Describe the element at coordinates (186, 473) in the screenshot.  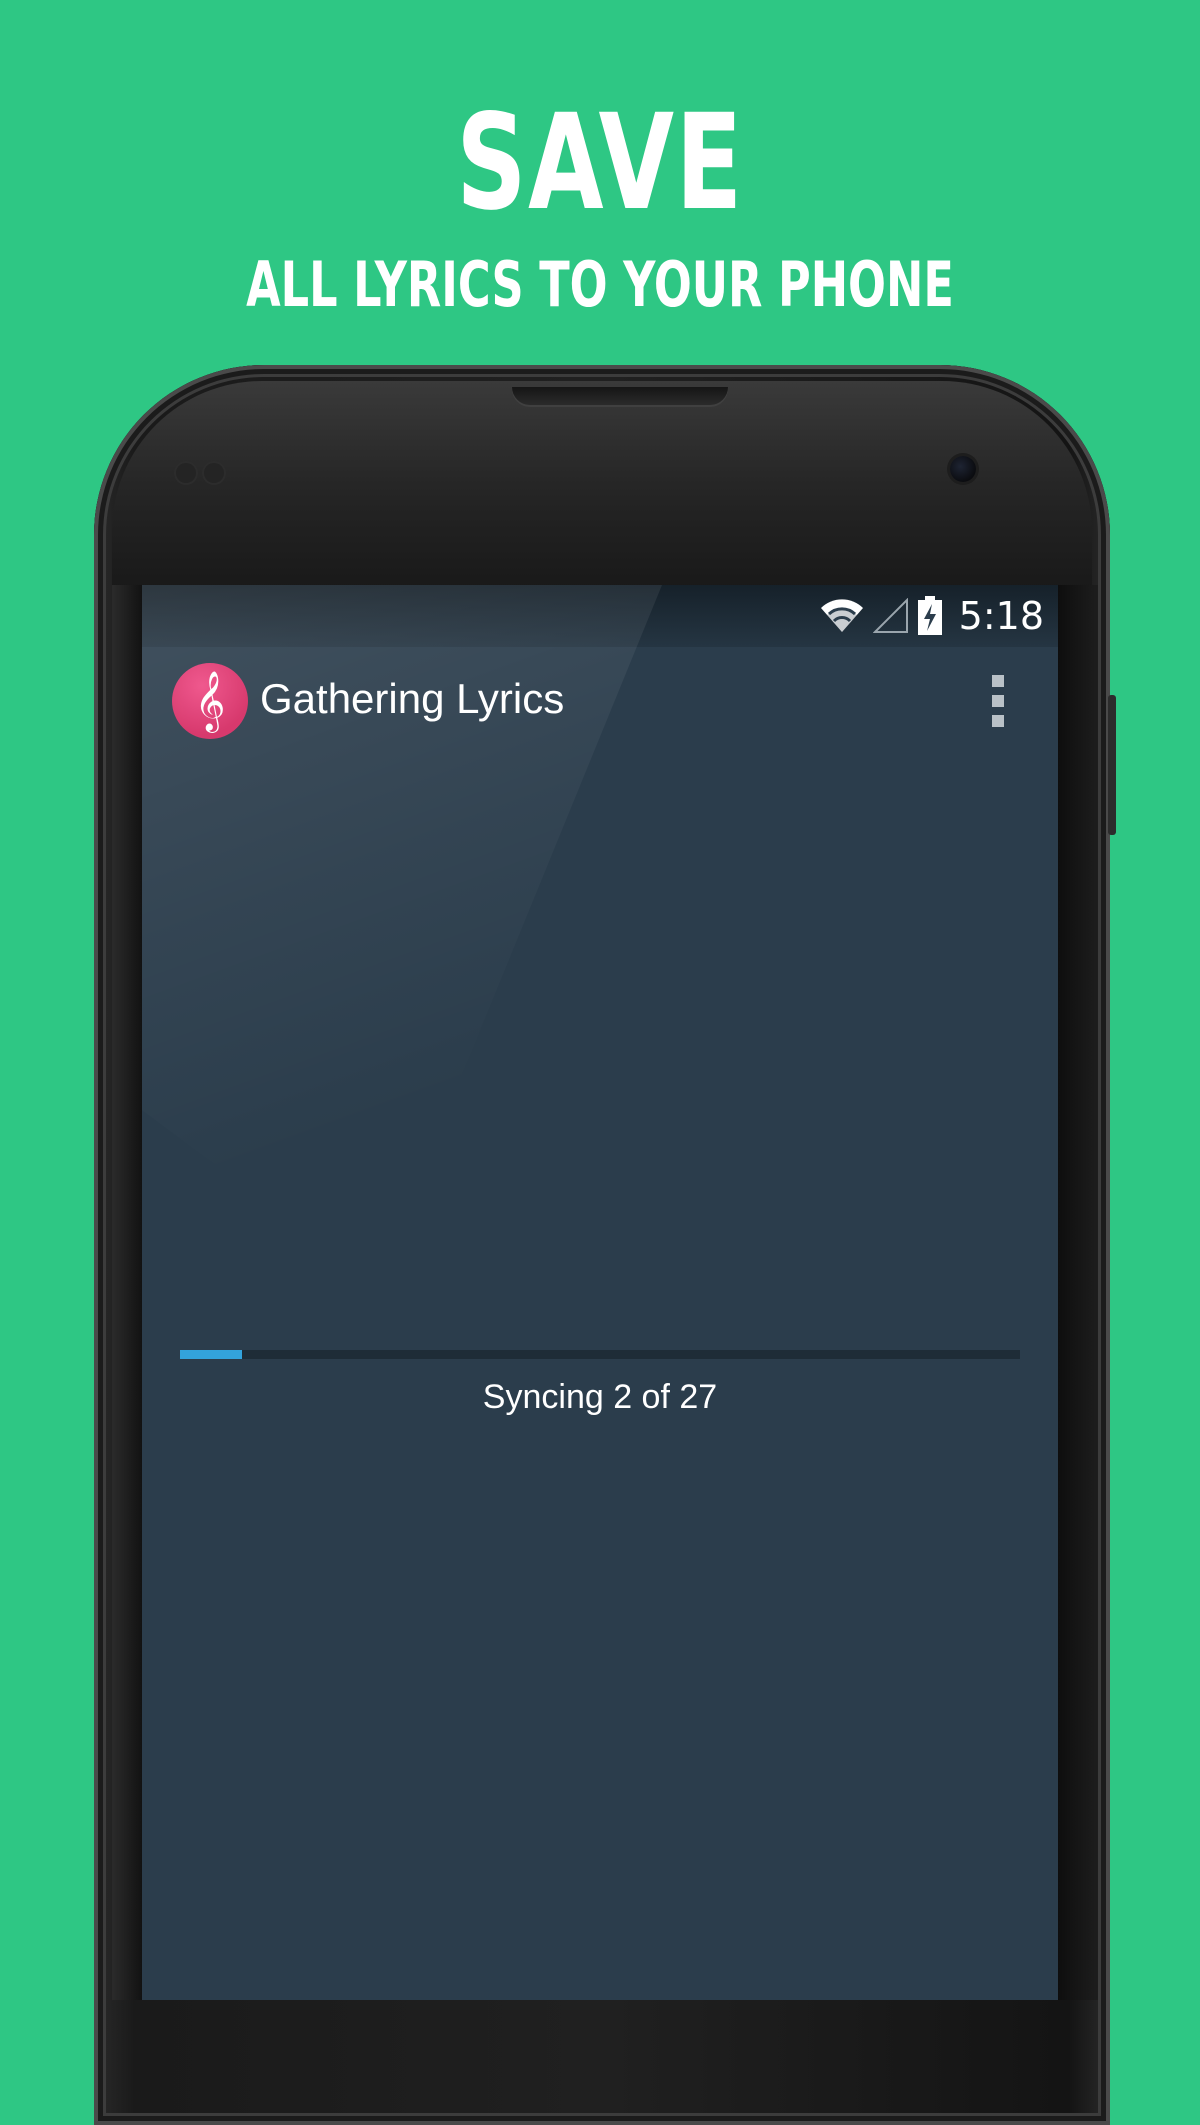
I see `proximity-sensor` at that location.